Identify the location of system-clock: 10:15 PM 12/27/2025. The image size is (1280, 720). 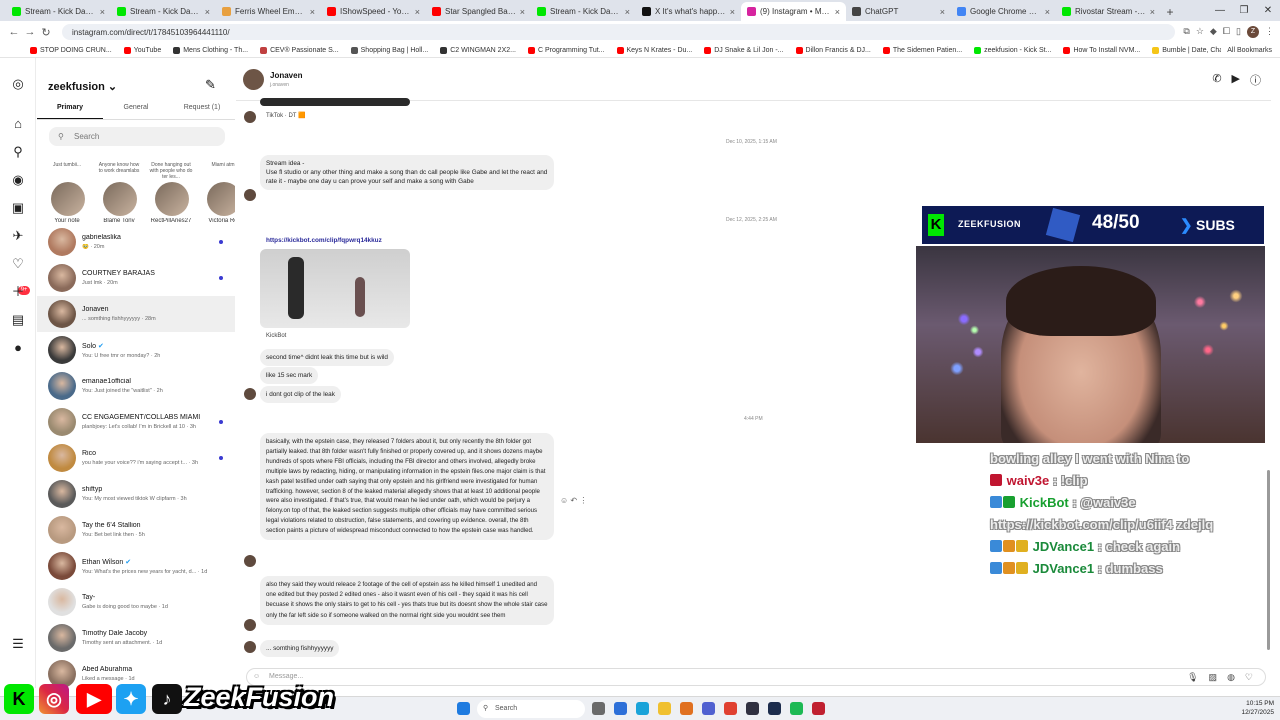
(1257, 708).